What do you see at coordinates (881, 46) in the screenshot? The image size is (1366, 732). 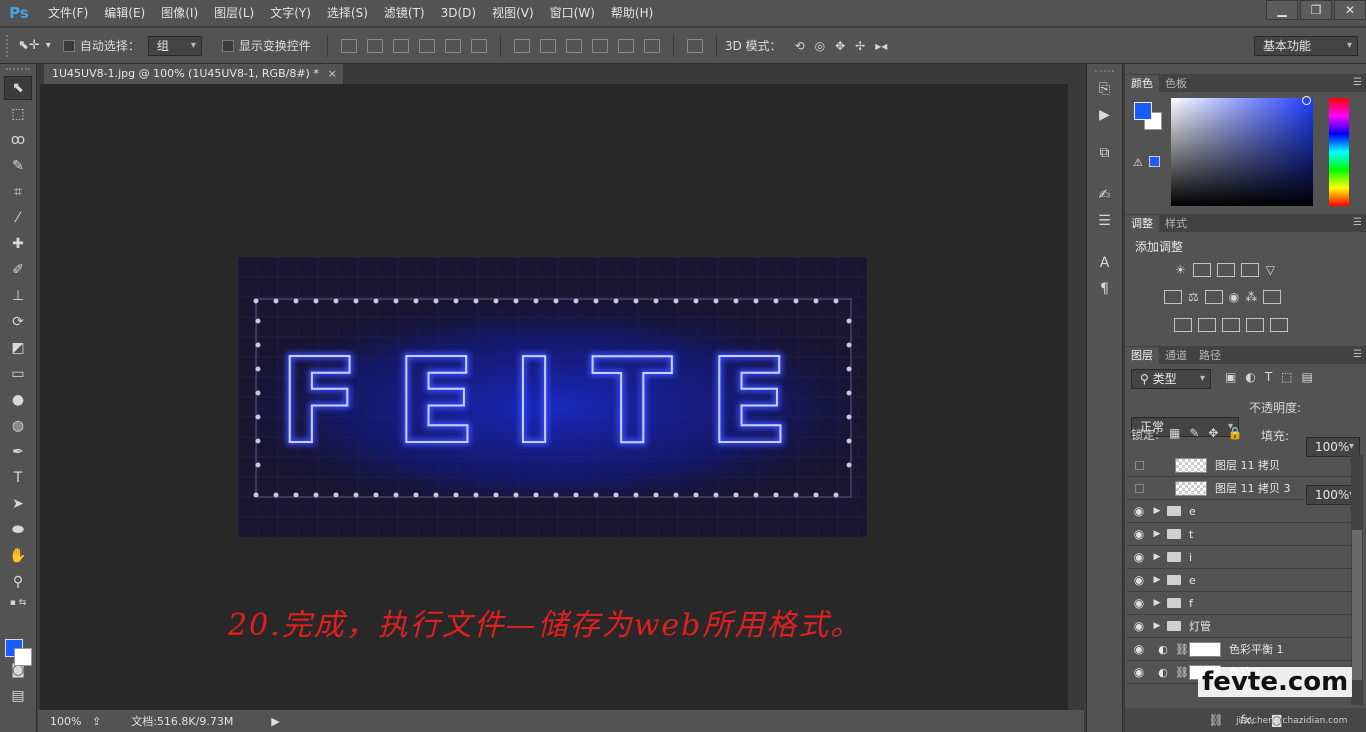 I see `3d-scale-icon: ▸◂` at bounding box center [881, 46].